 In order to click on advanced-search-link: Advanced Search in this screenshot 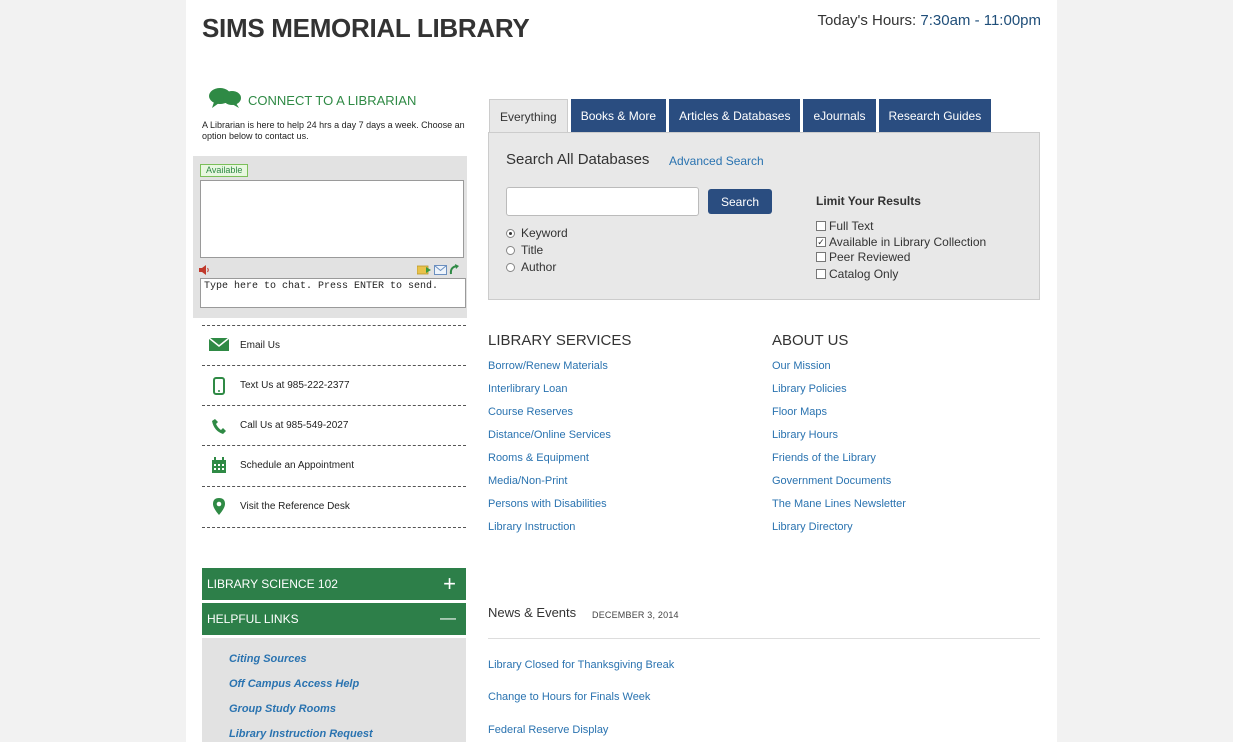, I will do `click(716, 161)`.